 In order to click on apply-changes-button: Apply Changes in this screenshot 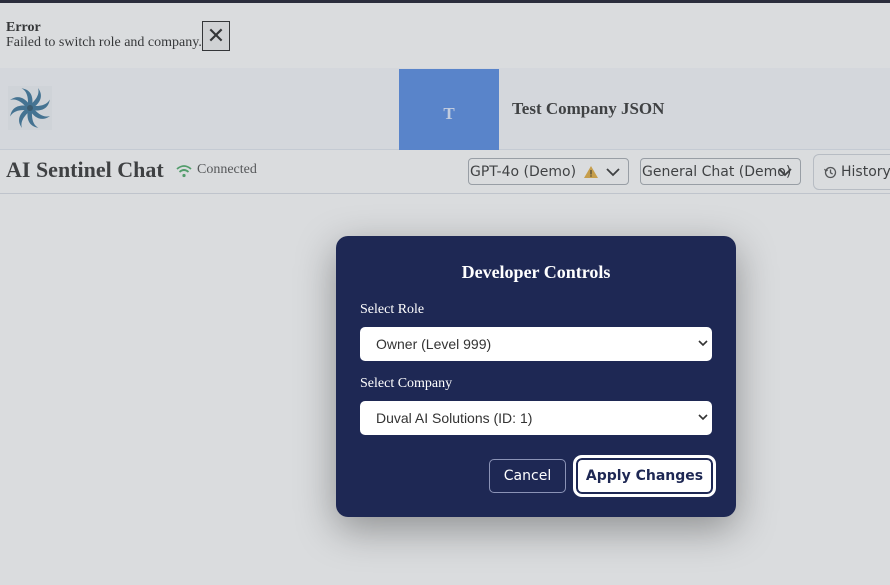, I will do `click(644, 476)`.